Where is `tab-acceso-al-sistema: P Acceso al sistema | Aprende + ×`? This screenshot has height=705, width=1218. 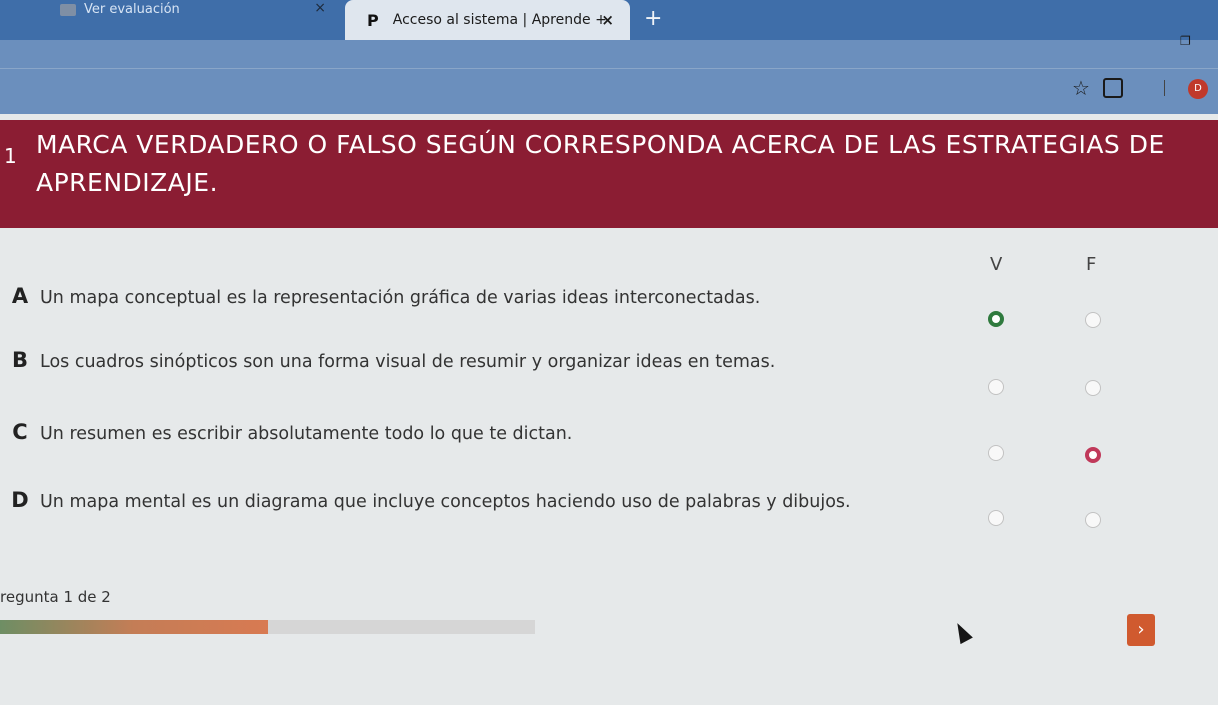 tab-acceso-al-sistema: P Acceso al sistema | Aprende + × is located at coordinates (487, 20).